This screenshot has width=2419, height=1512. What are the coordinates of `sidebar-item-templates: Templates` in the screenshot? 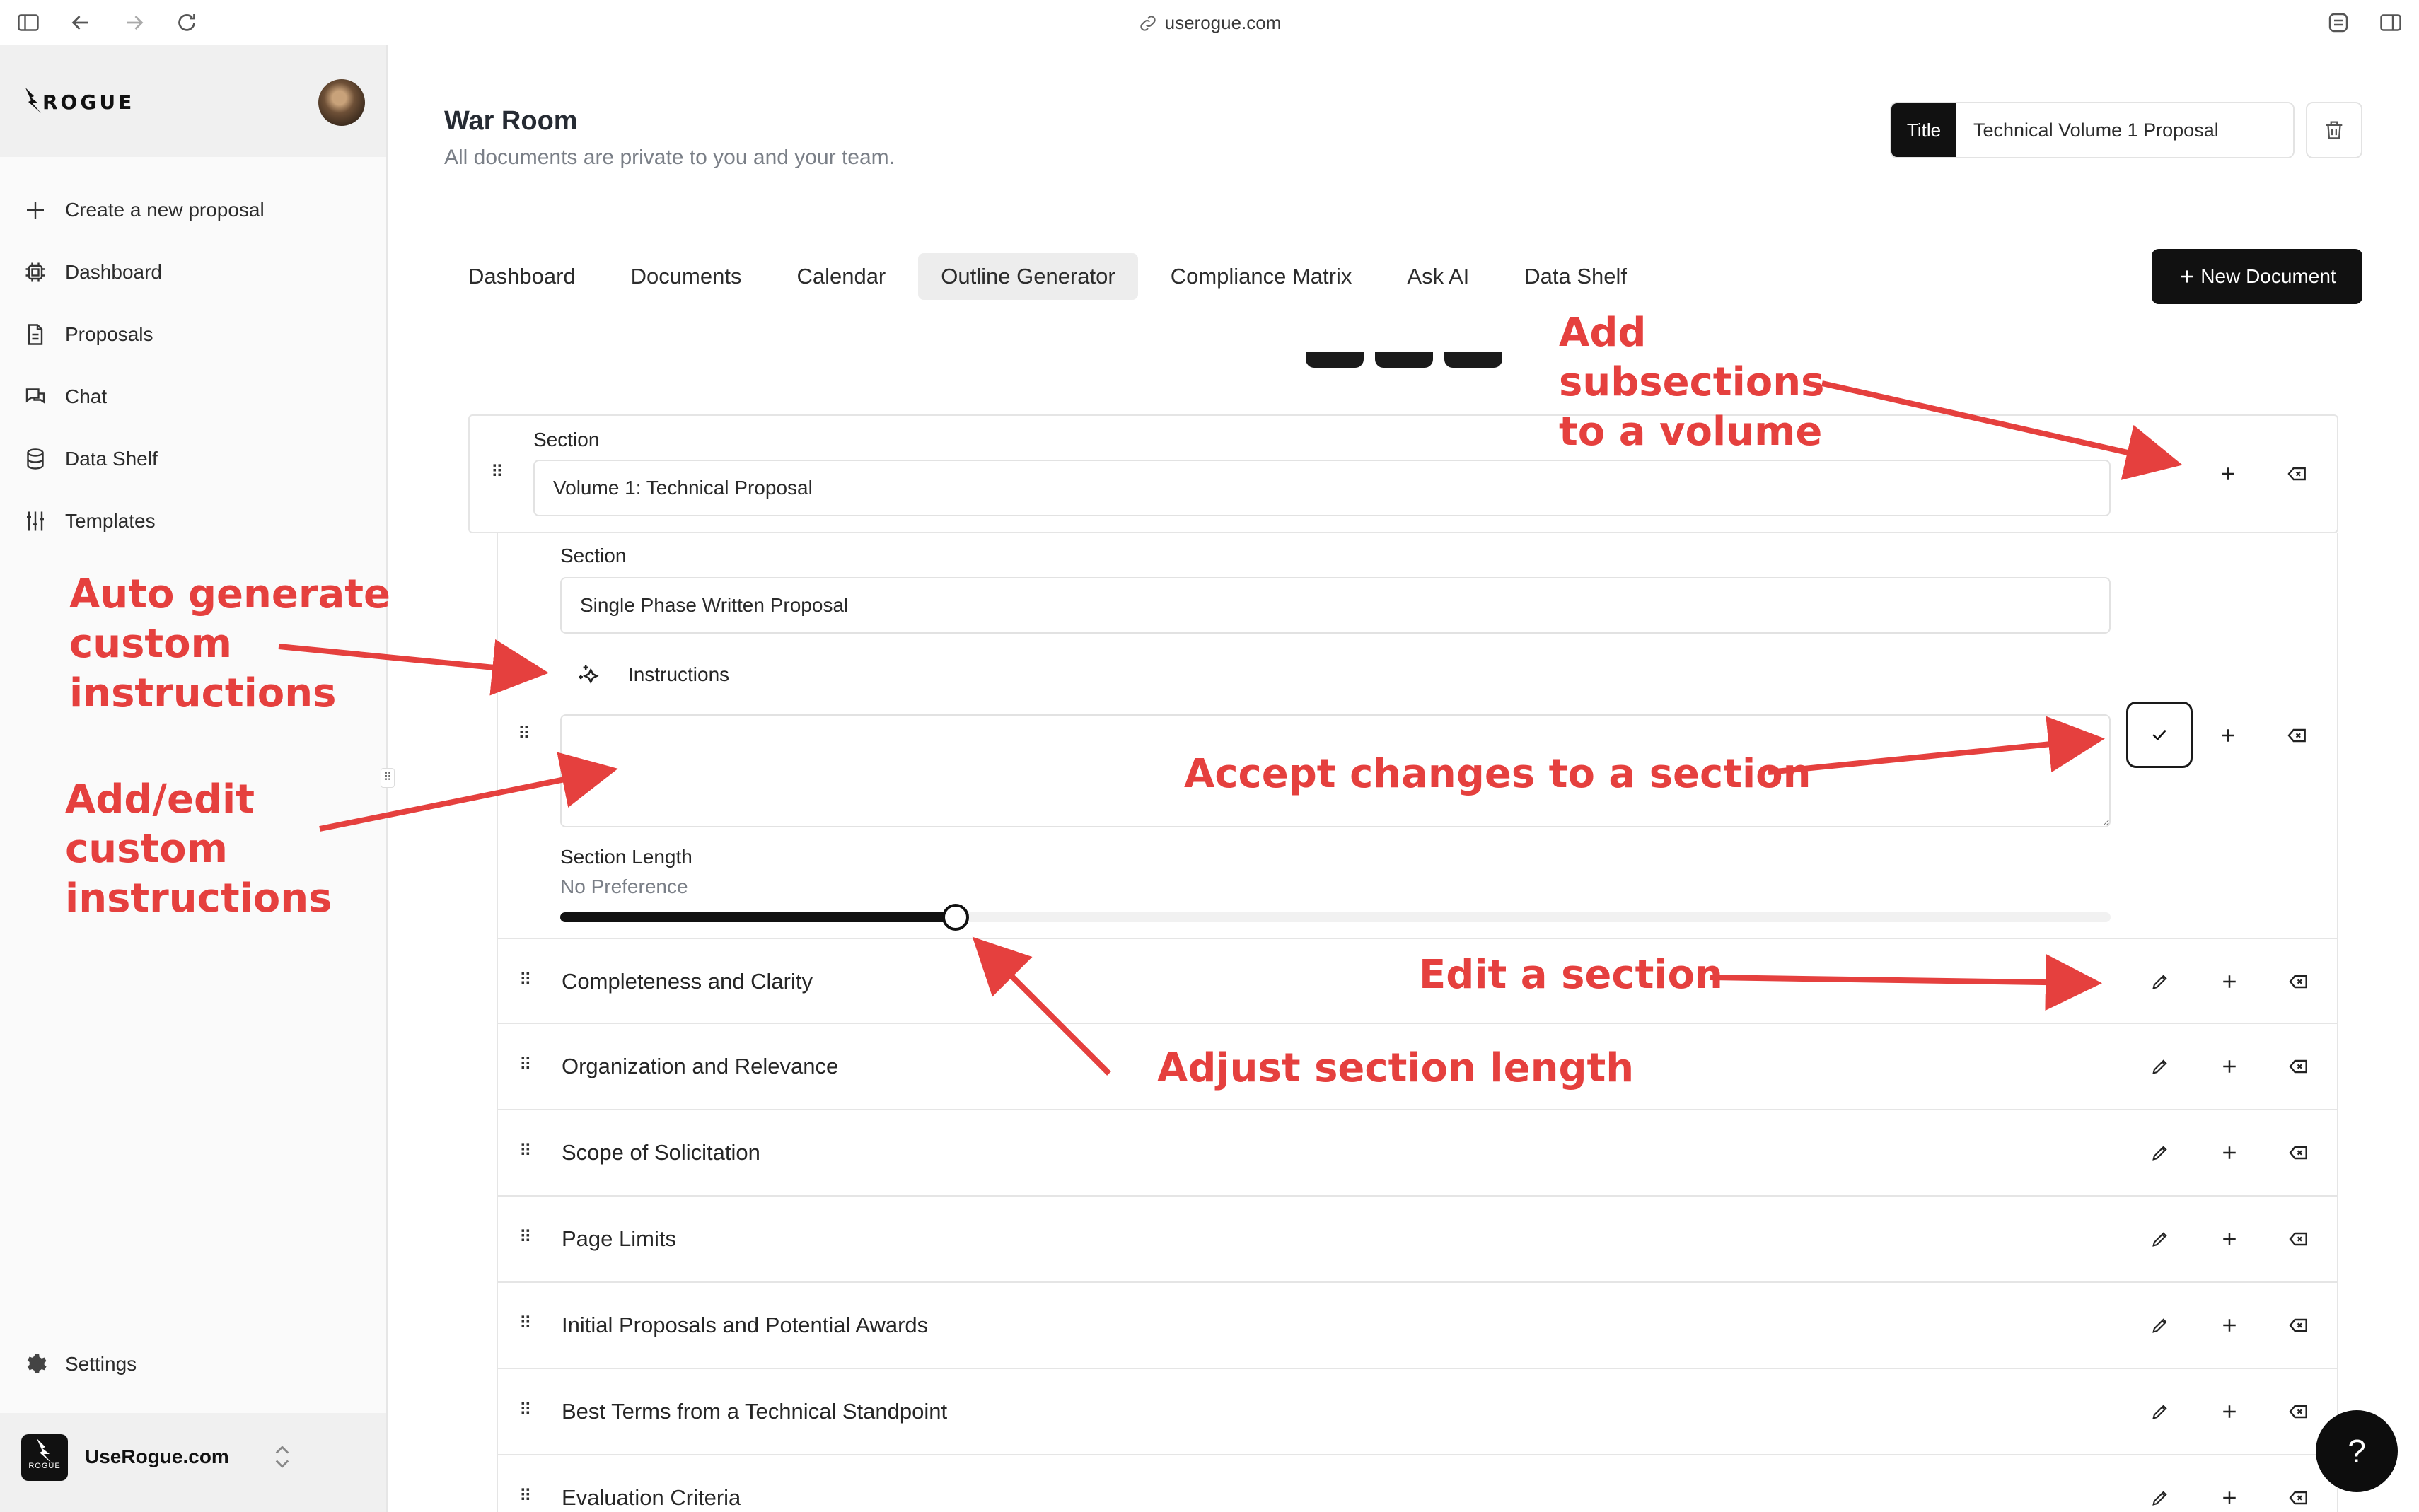 It's located at (90, 521).